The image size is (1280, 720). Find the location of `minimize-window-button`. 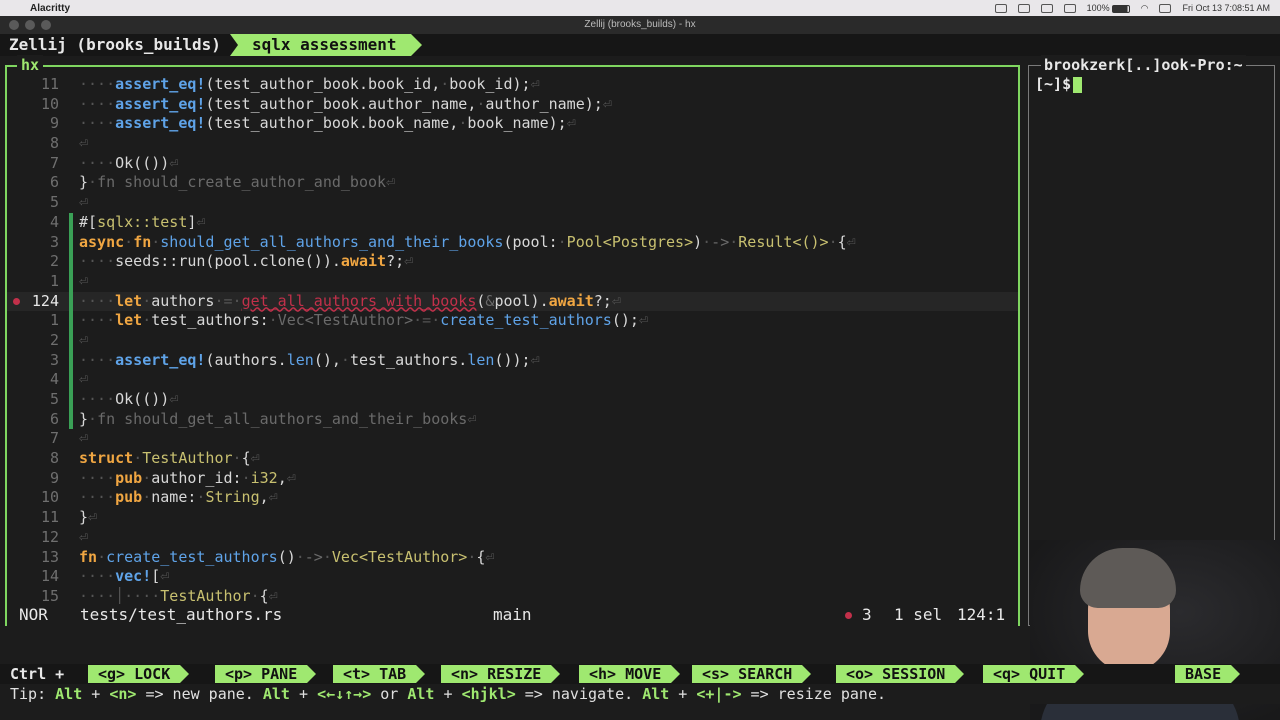

minimize-window-button is located at coordinates (30, 25).